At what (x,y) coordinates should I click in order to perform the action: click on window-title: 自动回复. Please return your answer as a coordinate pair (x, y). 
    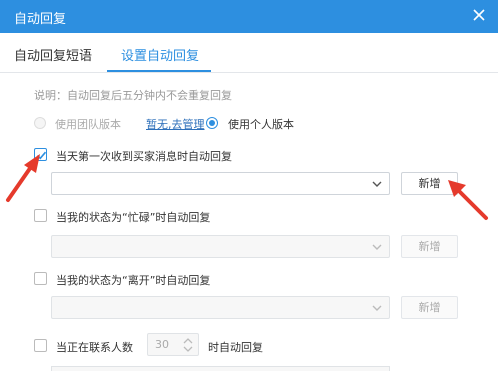
    Looking at the image, I should click on (40, 19).